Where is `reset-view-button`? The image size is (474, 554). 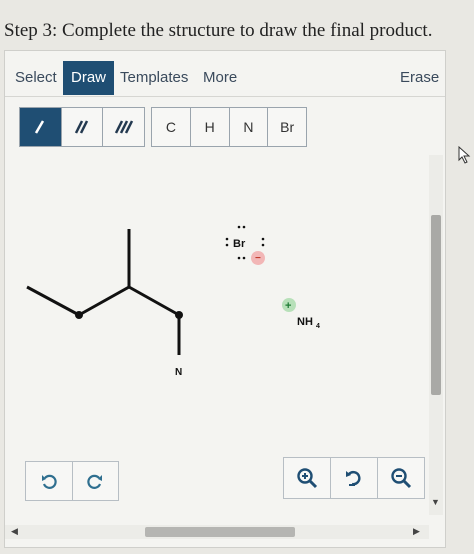 reset-view-button is located at coordinates (354, 478).